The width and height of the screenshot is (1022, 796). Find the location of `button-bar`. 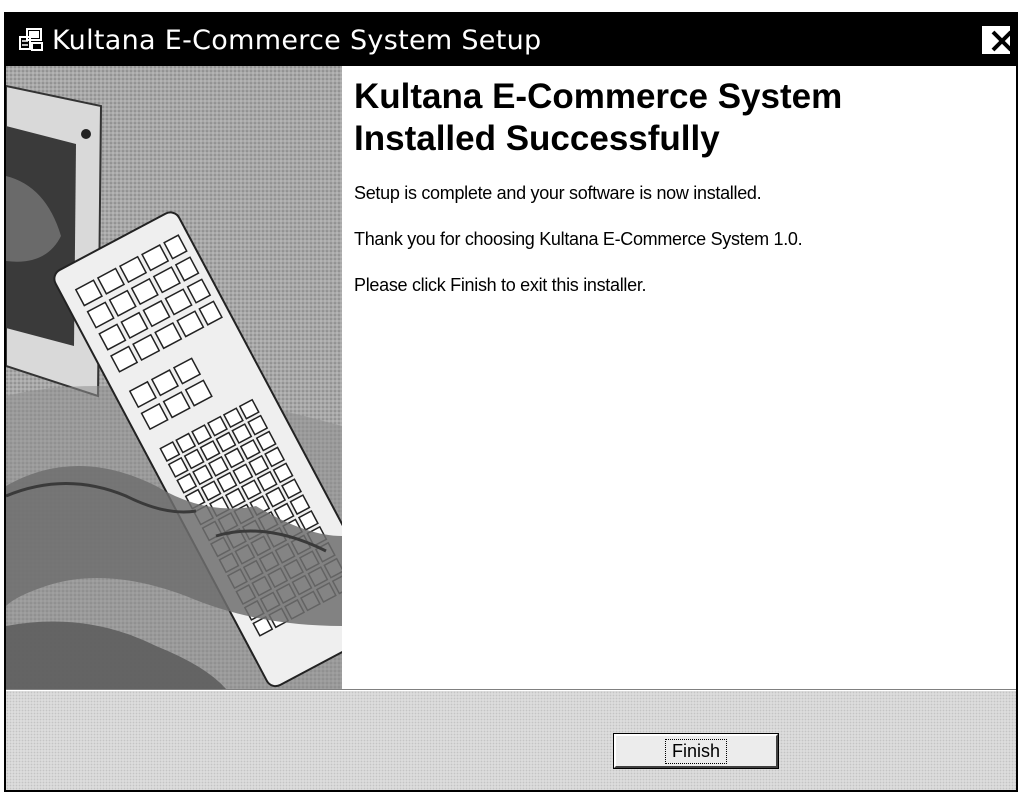

button-bar is located at coordinates (511, 740).